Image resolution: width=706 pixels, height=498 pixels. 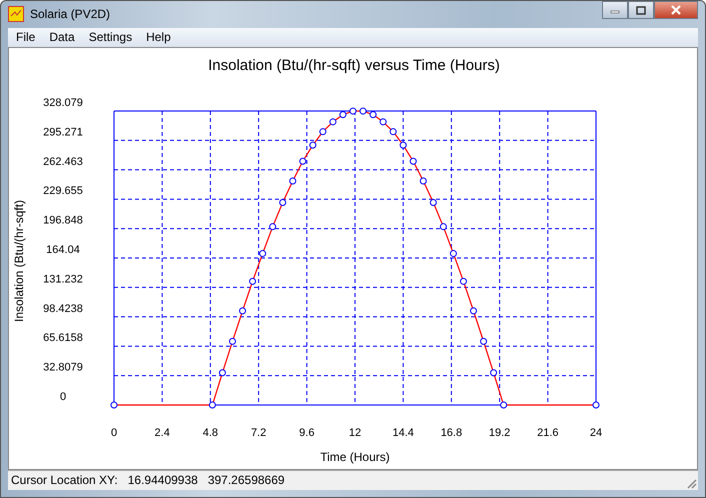 What do you see at coordinates (355, 457) in the screenshot?
I see `x-axis-title: Time (Hours)` at bounding box center [355, 457].